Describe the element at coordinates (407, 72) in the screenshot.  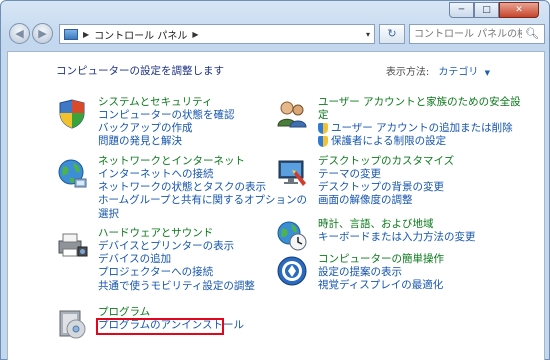
I see `view-by-label: 表示方法:` at that location.